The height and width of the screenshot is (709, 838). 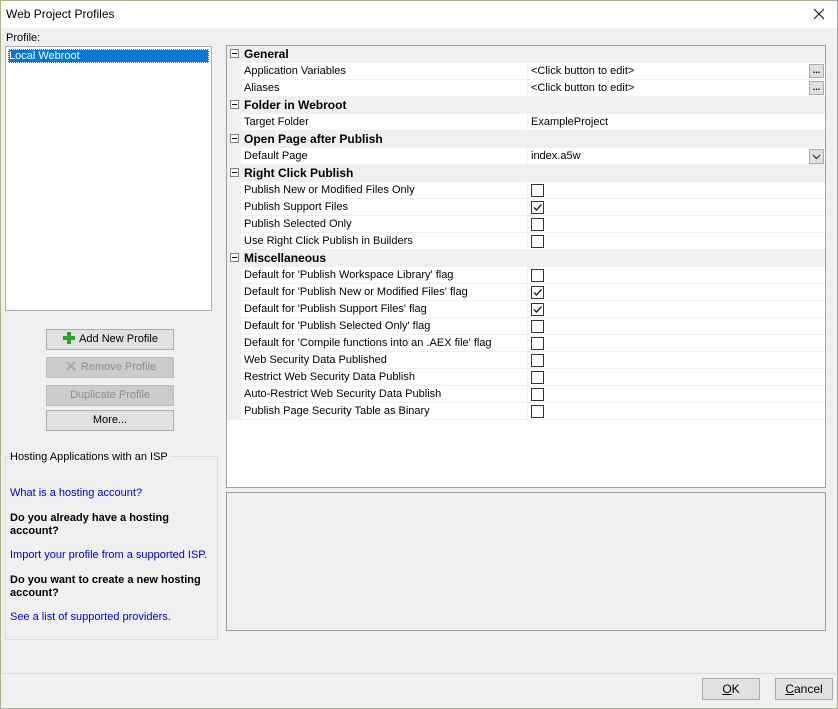 I want to click on category-open-page: Open Page after Publish, so click(x=526, y=139).